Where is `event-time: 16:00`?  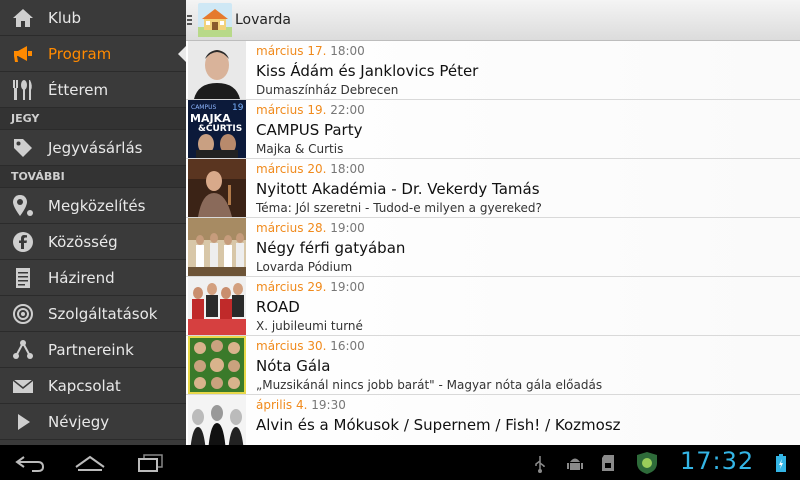 event-time: 16:00 is located at coordinates (347, 346).